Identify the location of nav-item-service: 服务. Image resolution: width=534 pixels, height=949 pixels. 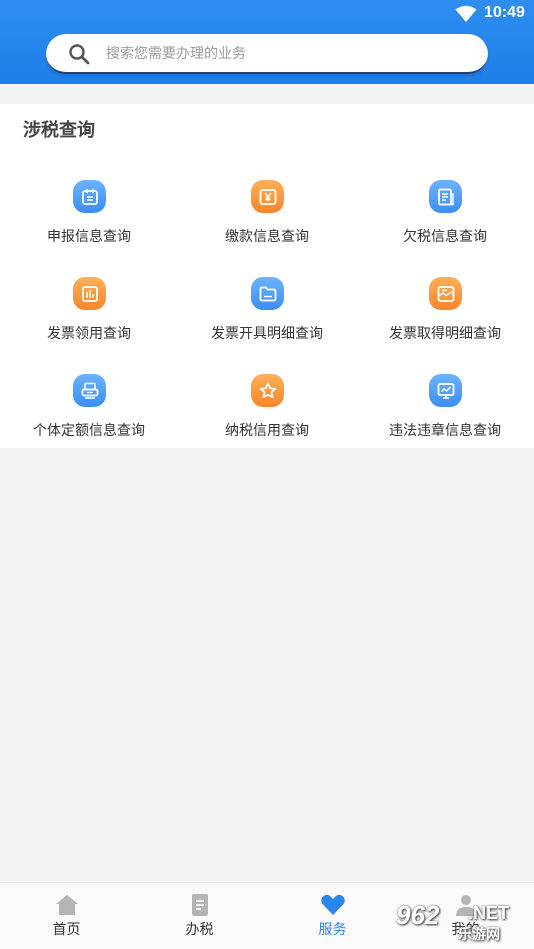
(332, 916).